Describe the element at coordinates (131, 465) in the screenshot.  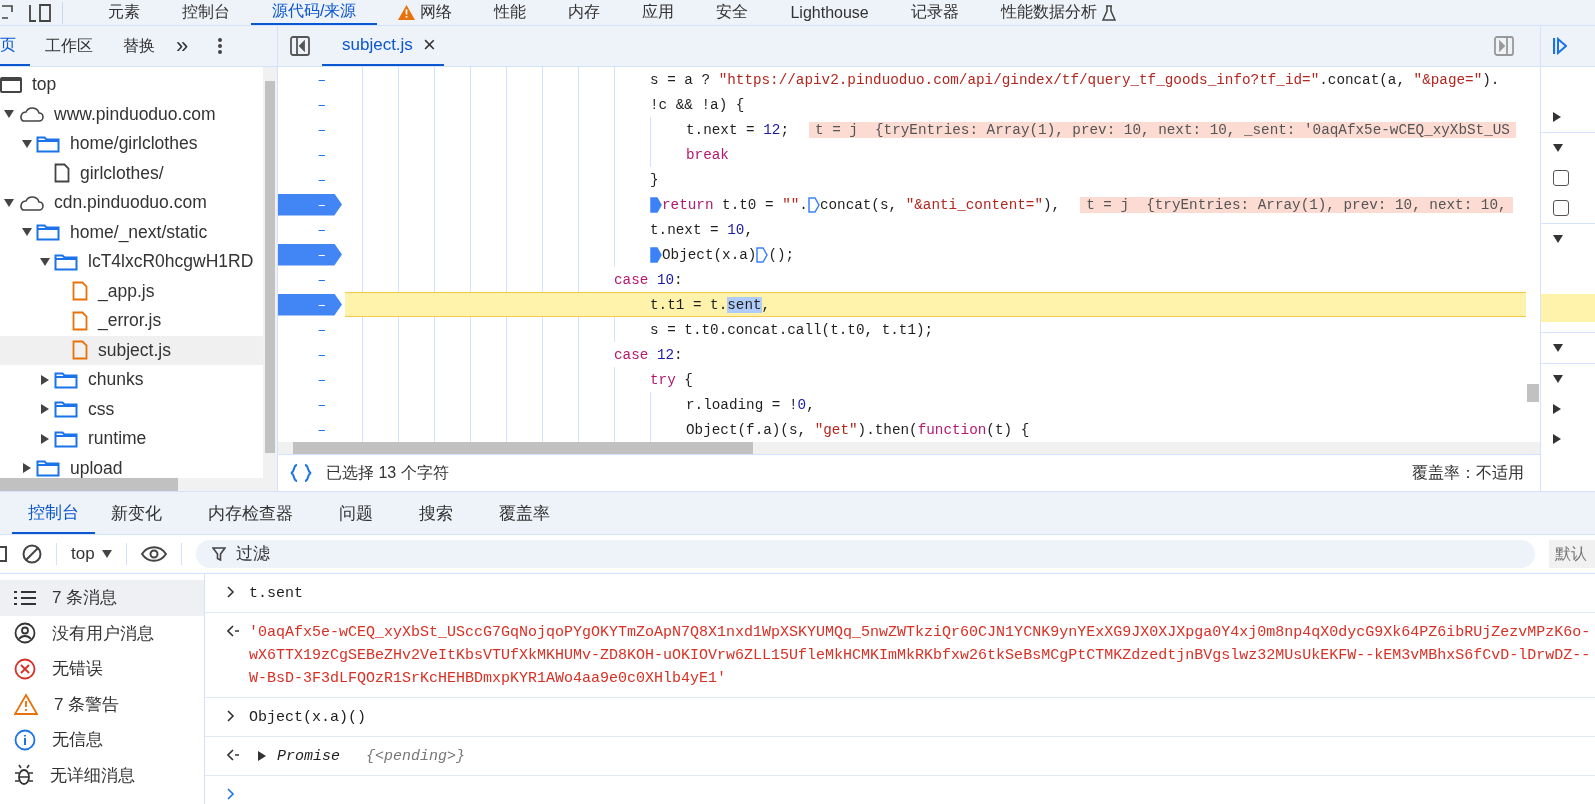
I see `tree-item: upload` at that location.